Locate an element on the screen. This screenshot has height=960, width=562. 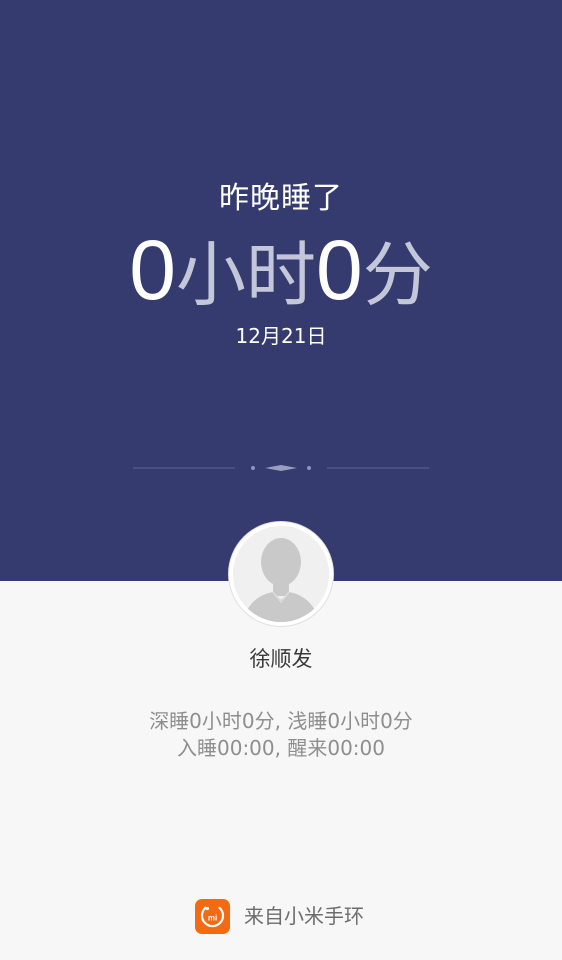
decorative-divider is located at coordinates (281, 468).